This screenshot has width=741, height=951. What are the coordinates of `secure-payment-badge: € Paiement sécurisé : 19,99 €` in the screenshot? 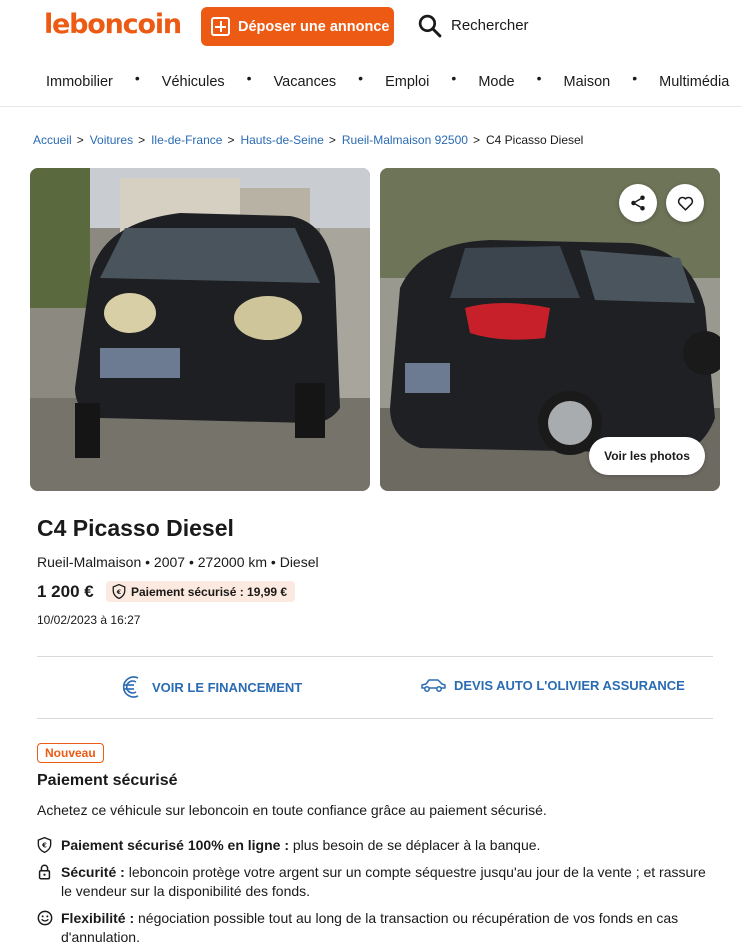 It's located at (201, 591).